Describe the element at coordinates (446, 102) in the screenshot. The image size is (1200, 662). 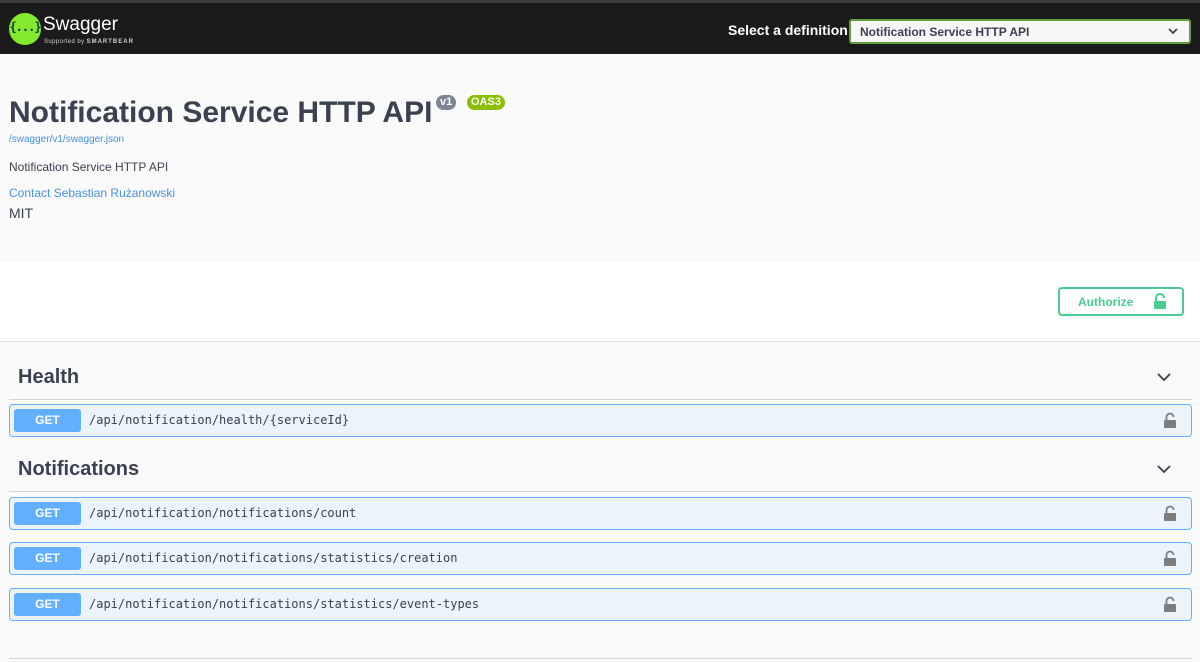
I see `version-badge: v1` at that location.